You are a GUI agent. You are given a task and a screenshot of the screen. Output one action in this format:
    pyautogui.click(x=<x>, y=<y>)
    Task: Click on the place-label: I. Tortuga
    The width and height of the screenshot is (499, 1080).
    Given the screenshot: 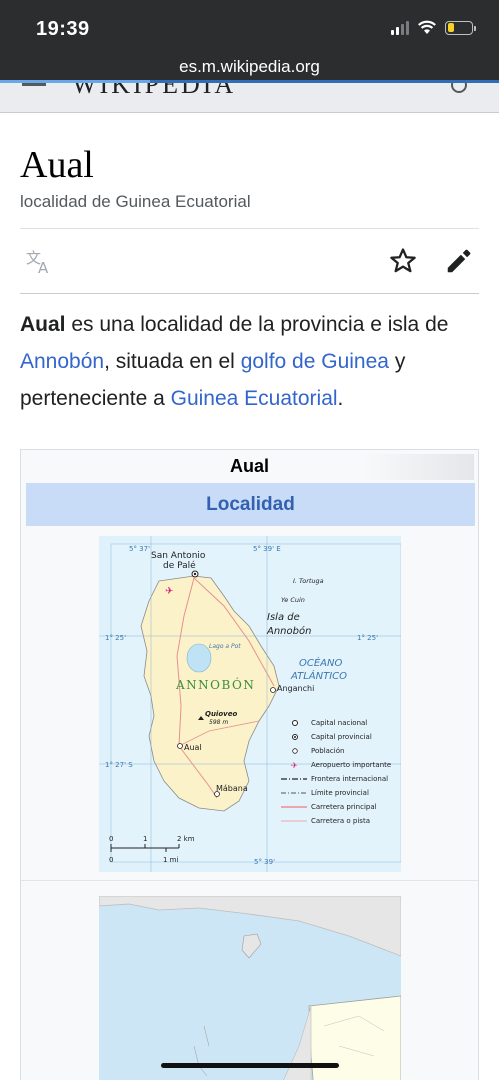 What is the action you would take?
    pyautogui.click(x=308, y=581)
    